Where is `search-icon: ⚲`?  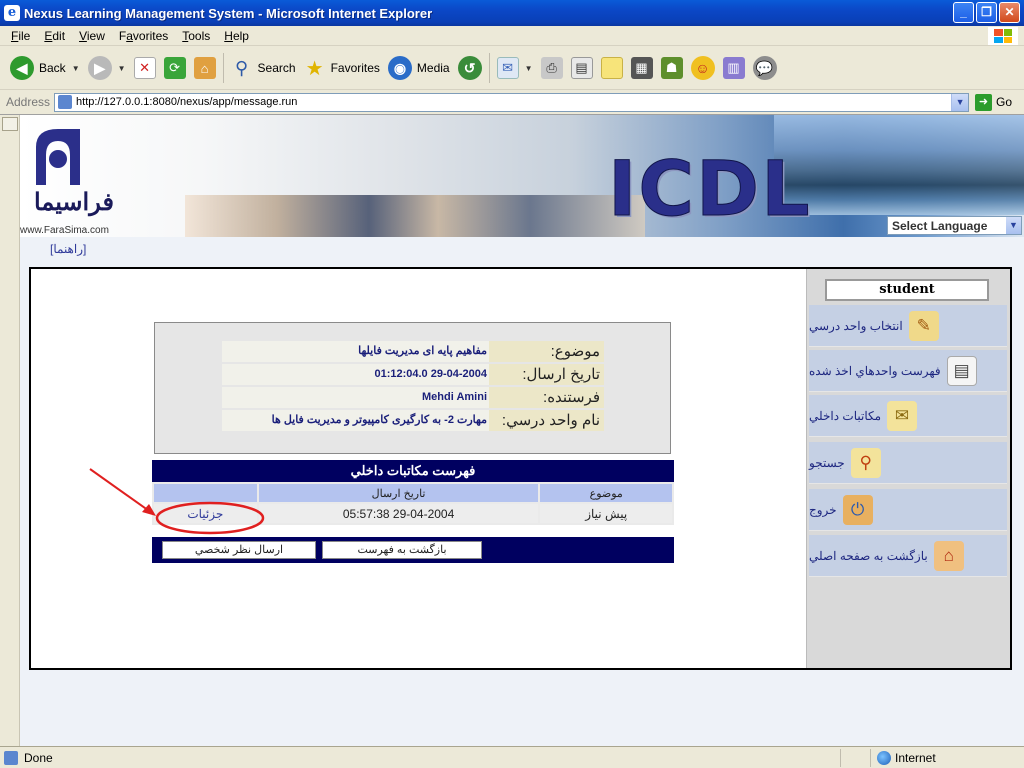 search-icon: ⚲ is located at coordinates (241, 67).